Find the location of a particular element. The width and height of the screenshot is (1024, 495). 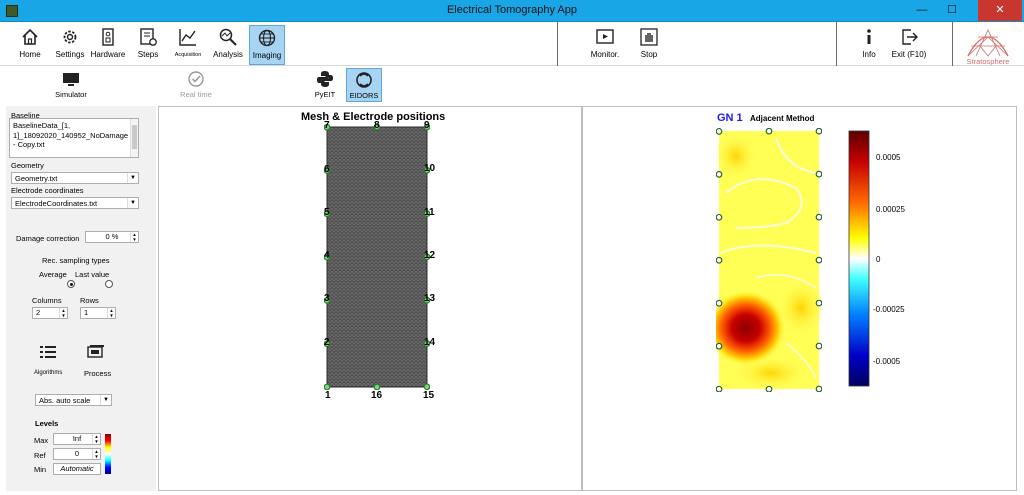

simulator-label: Simulator is located at coordinates (71, 94).